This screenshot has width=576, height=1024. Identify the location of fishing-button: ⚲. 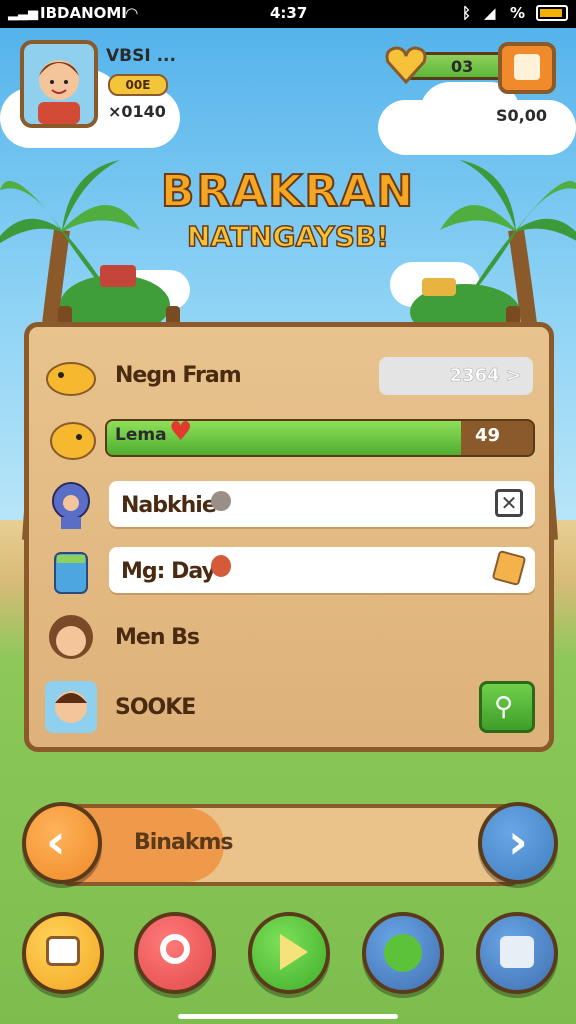
(507, 707).